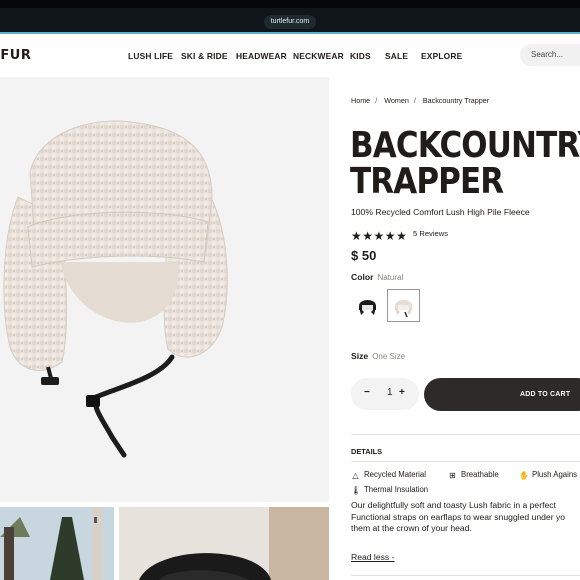 The height and width of the screenshot is (580, 580). What do you see at coordinates (261, 56) in the screenshot?
I see `nav-headwear: HEADWEAR` at bounding box center [261, 56].